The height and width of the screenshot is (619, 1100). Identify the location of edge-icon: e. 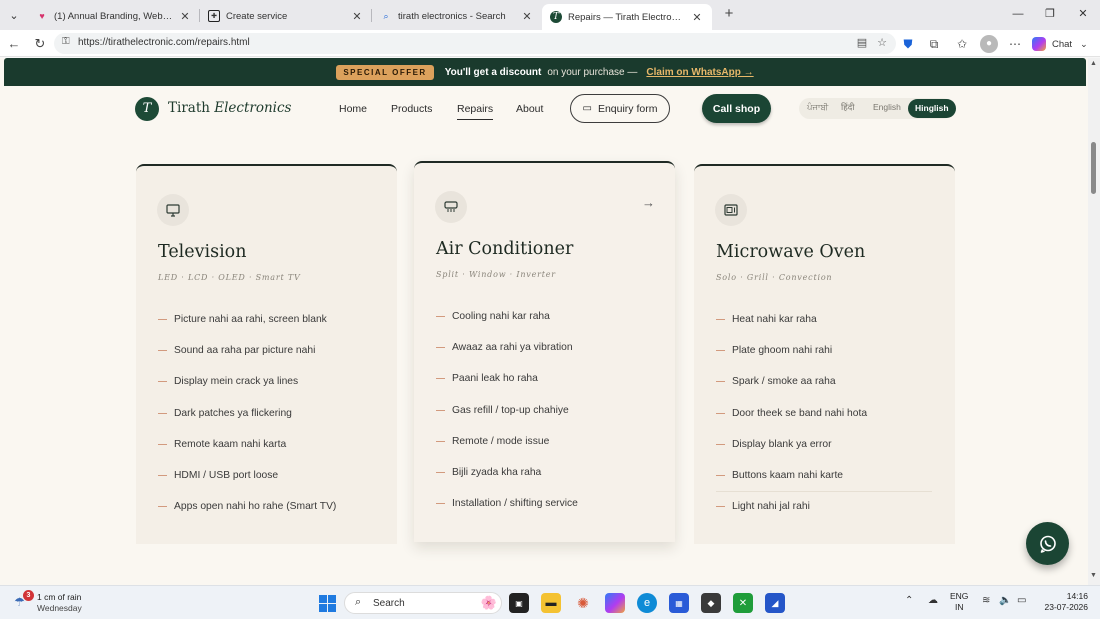
(647, 603).